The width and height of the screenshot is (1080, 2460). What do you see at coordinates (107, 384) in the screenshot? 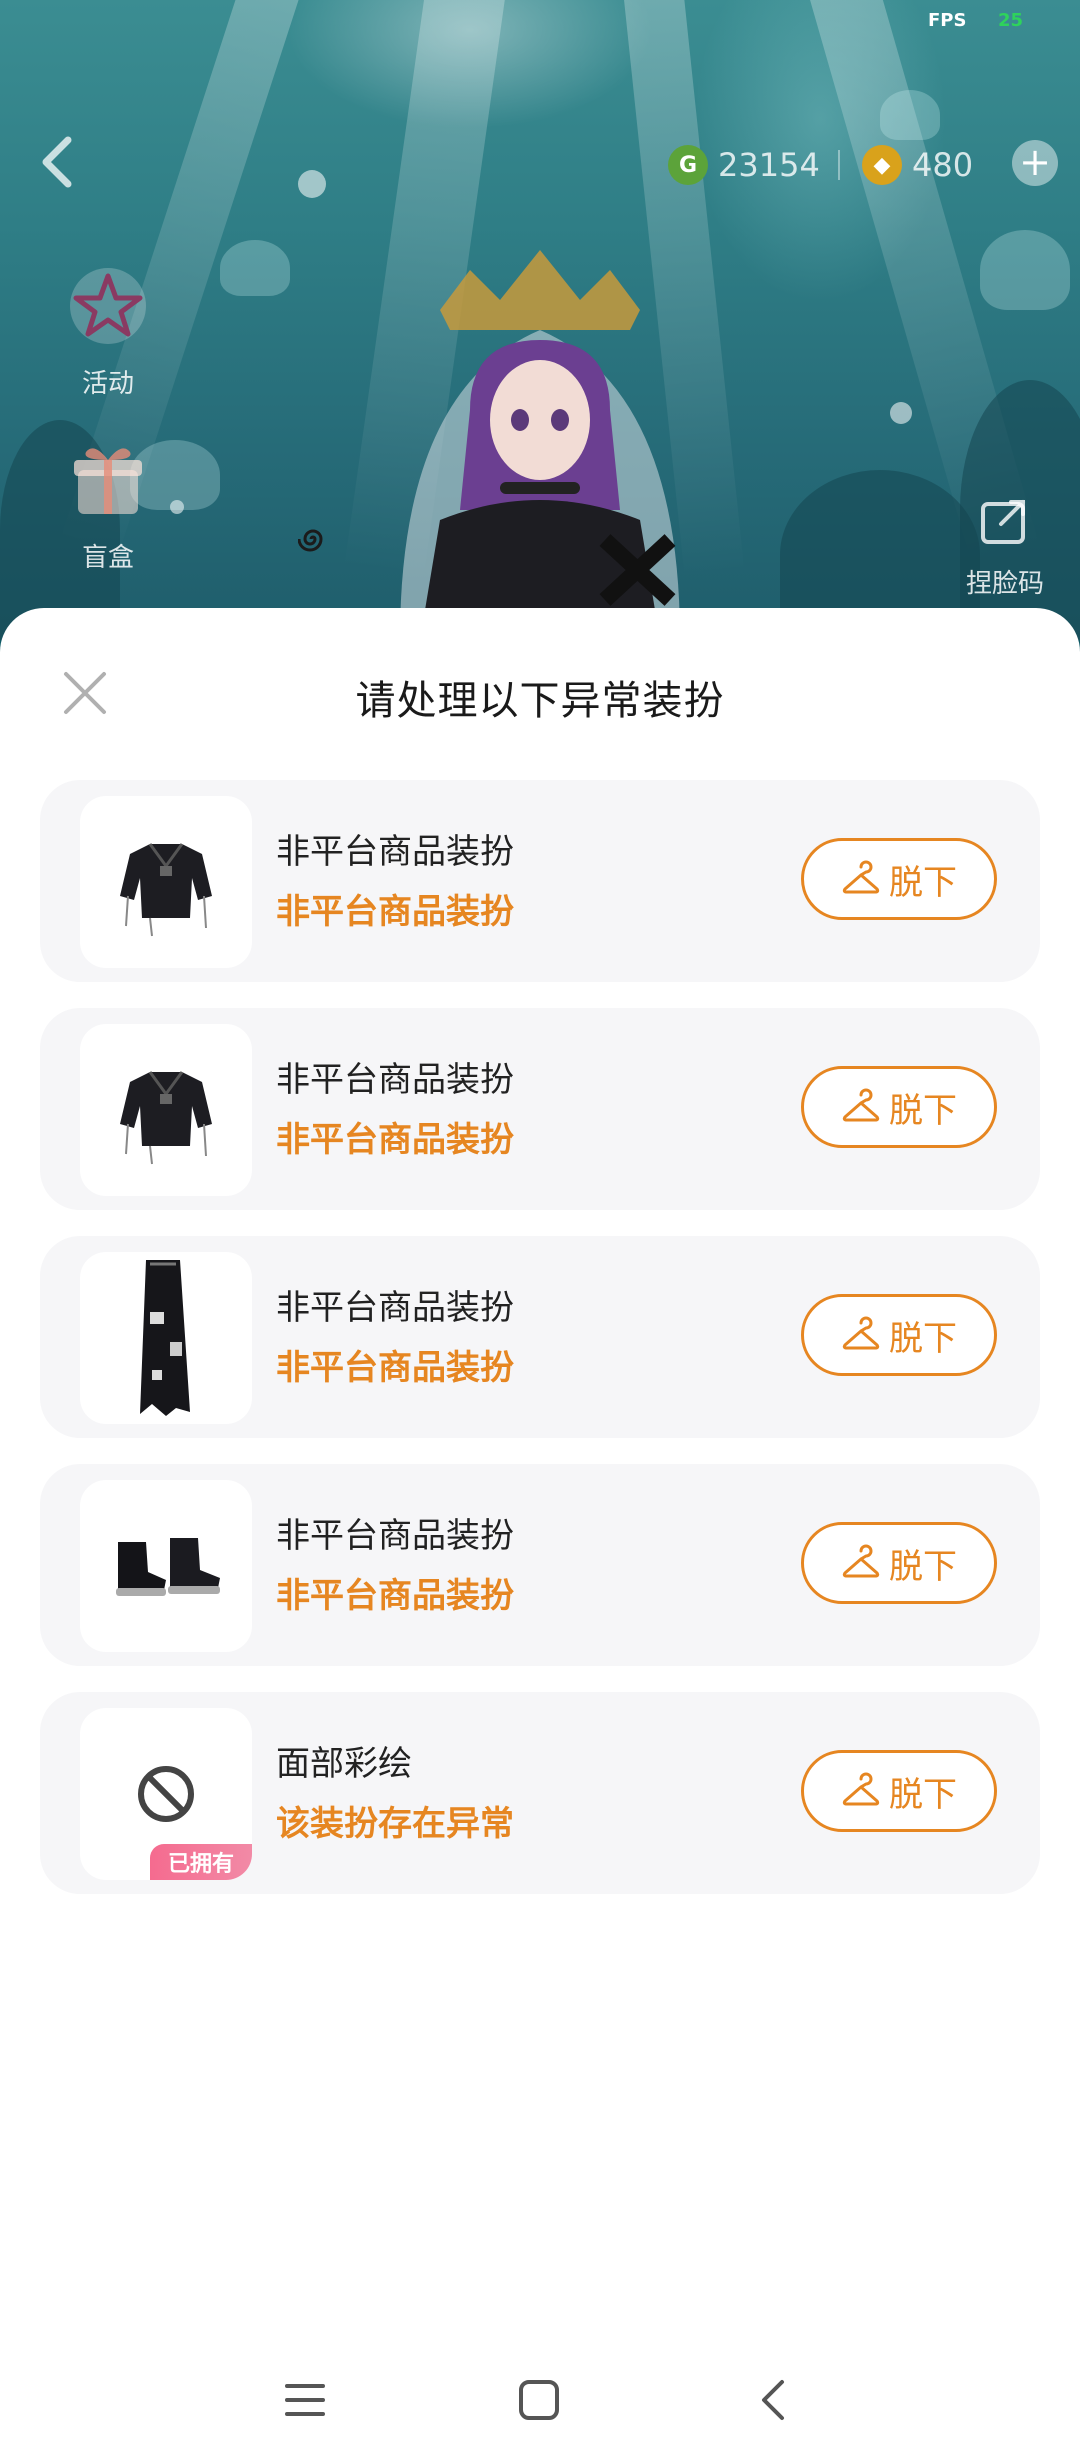
I see `activity-label: 活动` at bounding box center [107, 384].